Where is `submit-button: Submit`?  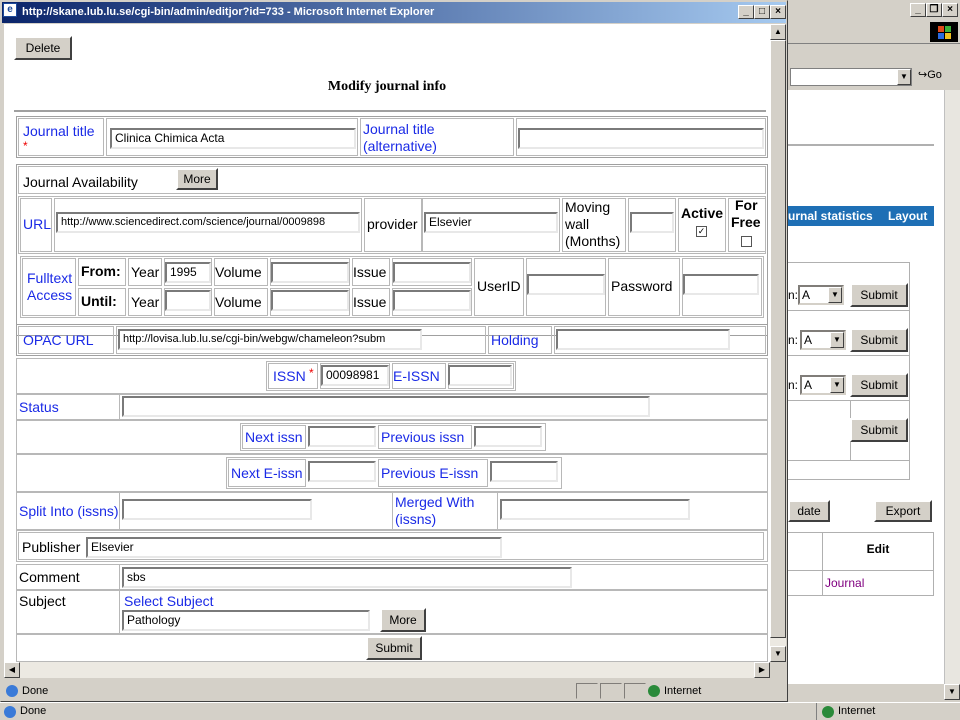
submit-button: Submit is located at coordinates (394, 648).